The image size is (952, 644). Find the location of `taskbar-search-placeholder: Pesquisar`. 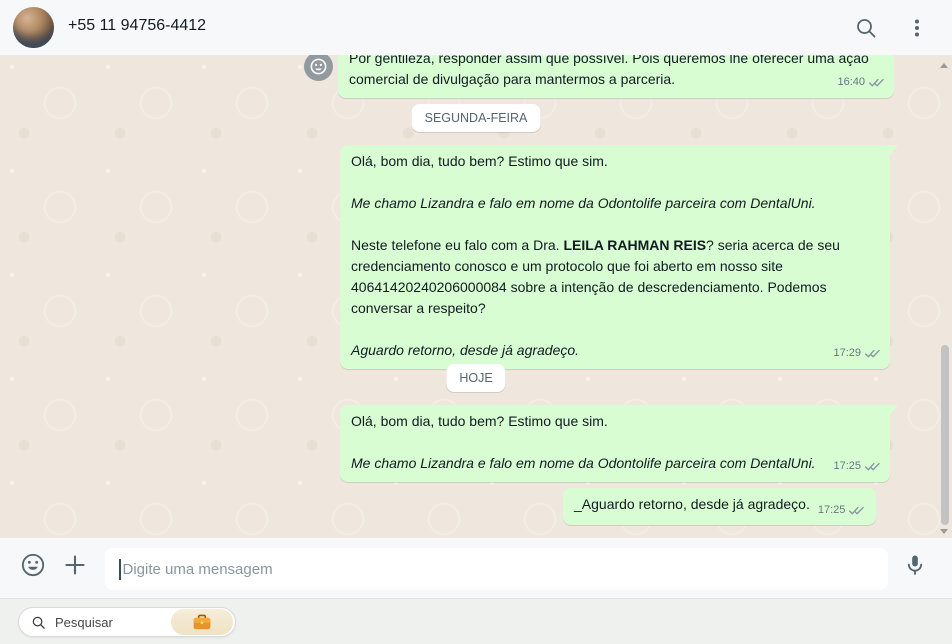

taskbar-search-placeholder: Pesquisar is located at coordinates (84, 622).